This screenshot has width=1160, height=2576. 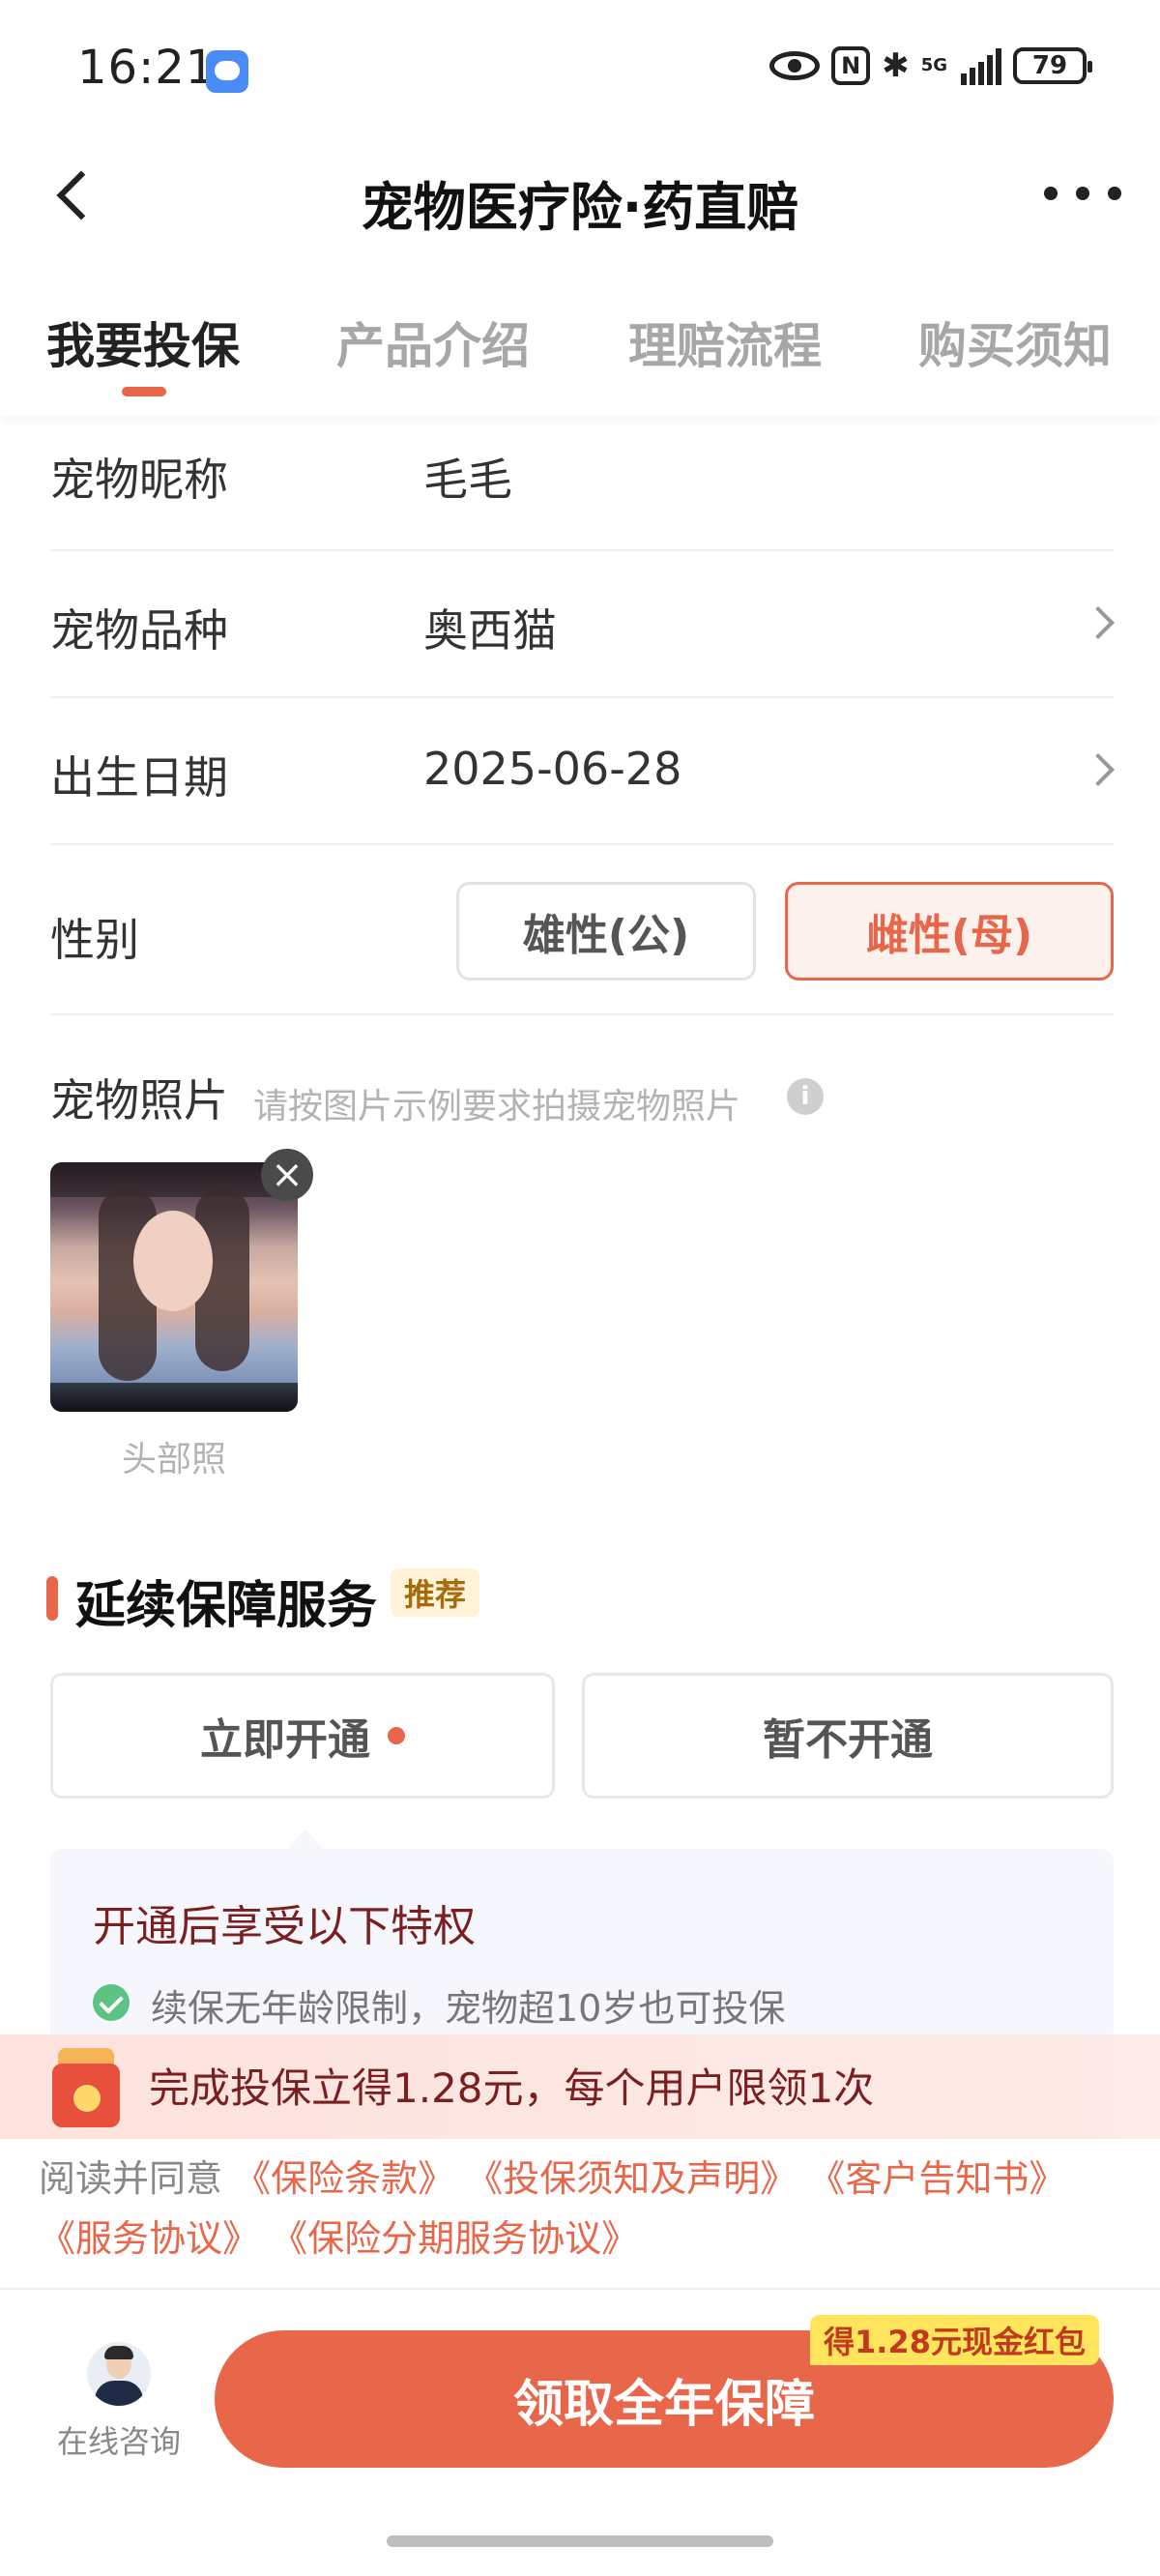 What do you see at coordinates (144, 391) in the screenshot?
I see `active-tab-indicator` at bounding box center [144, 391].